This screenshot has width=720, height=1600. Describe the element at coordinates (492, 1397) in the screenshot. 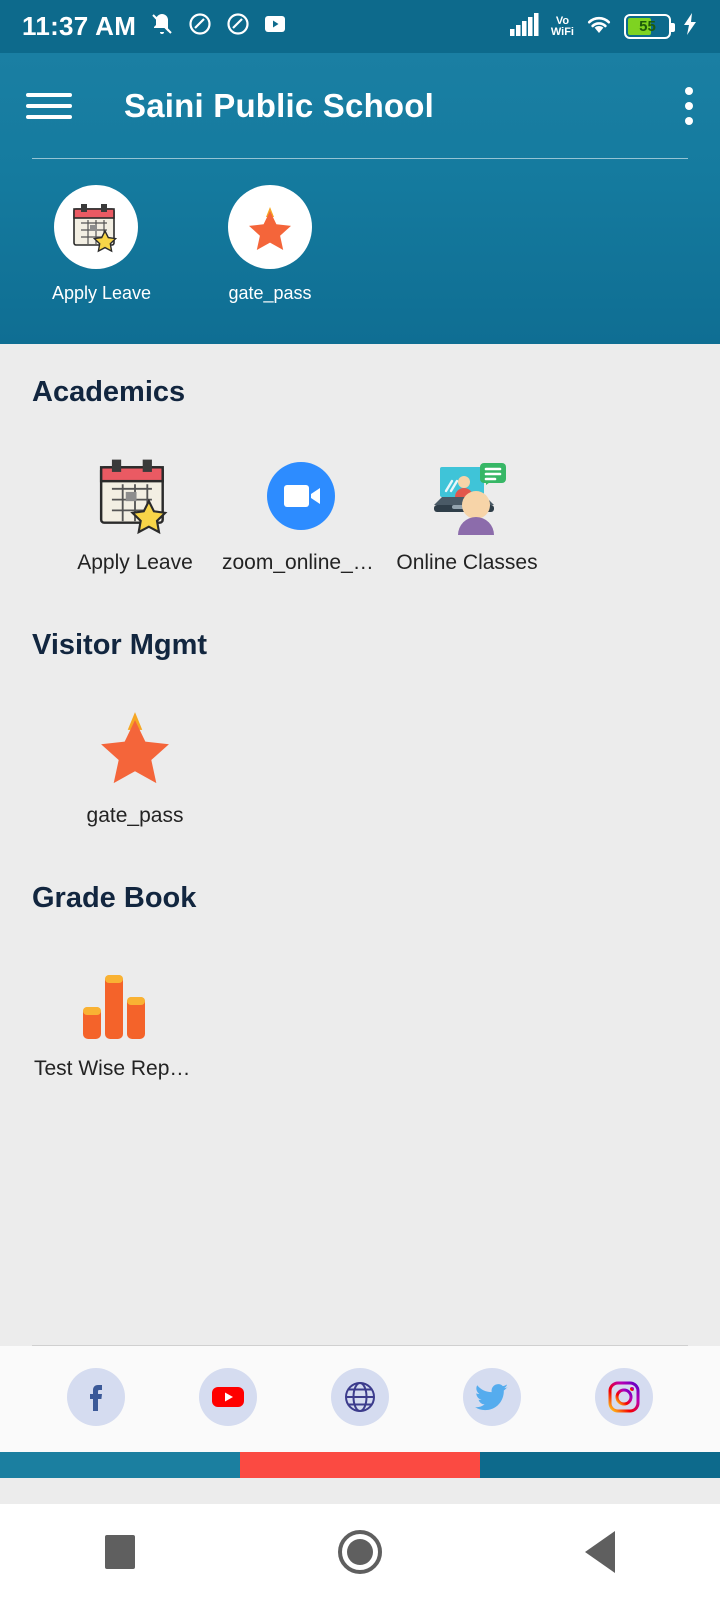

I see `twitter-icon` at that location.